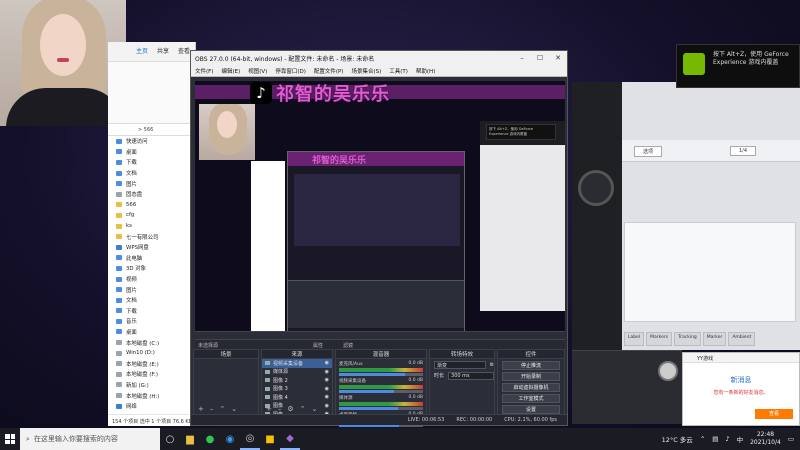 The image size is (800, 450). Describe the element at coordinates (297, 372) in the screenshot. I see `source-item: 媒体源 ◉` at that location.